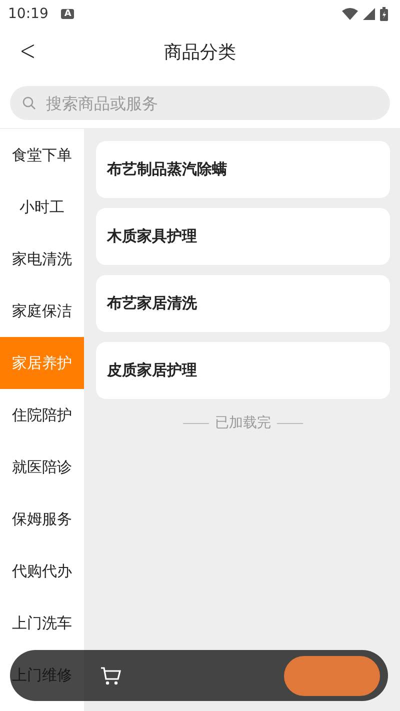 This screenshot has width=400, height=711. Describe the element at coordinates (243, 370) in the screenshot. I see `product-card: 皮质家居护理` at that location.